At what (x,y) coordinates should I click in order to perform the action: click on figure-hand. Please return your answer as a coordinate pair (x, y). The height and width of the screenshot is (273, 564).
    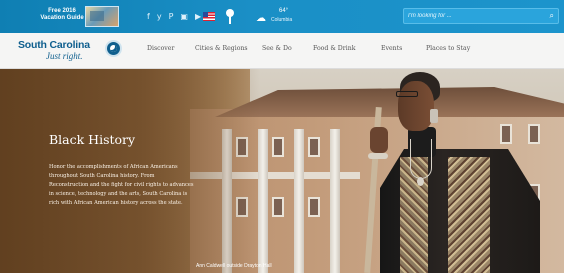
    Looking at the image, I should click on (379, 140).